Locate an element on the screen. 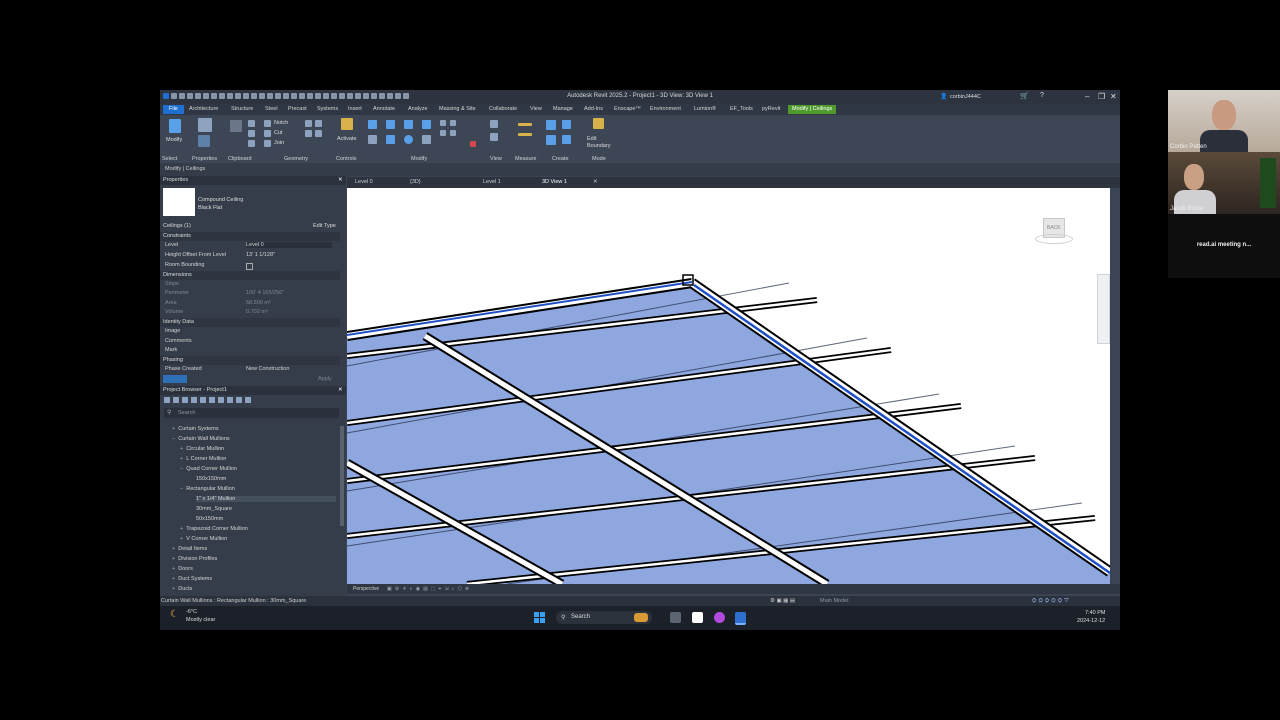 This screenshot has width=1280, height=720. measure-icon is located at coordinates (525, 124).